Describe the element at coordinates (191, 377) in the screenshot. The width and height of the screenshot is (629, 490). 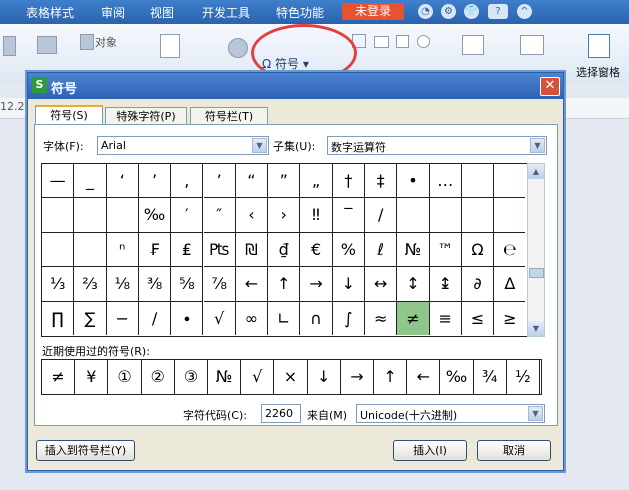
I see `recent-symbol-cell: ③` at that location.